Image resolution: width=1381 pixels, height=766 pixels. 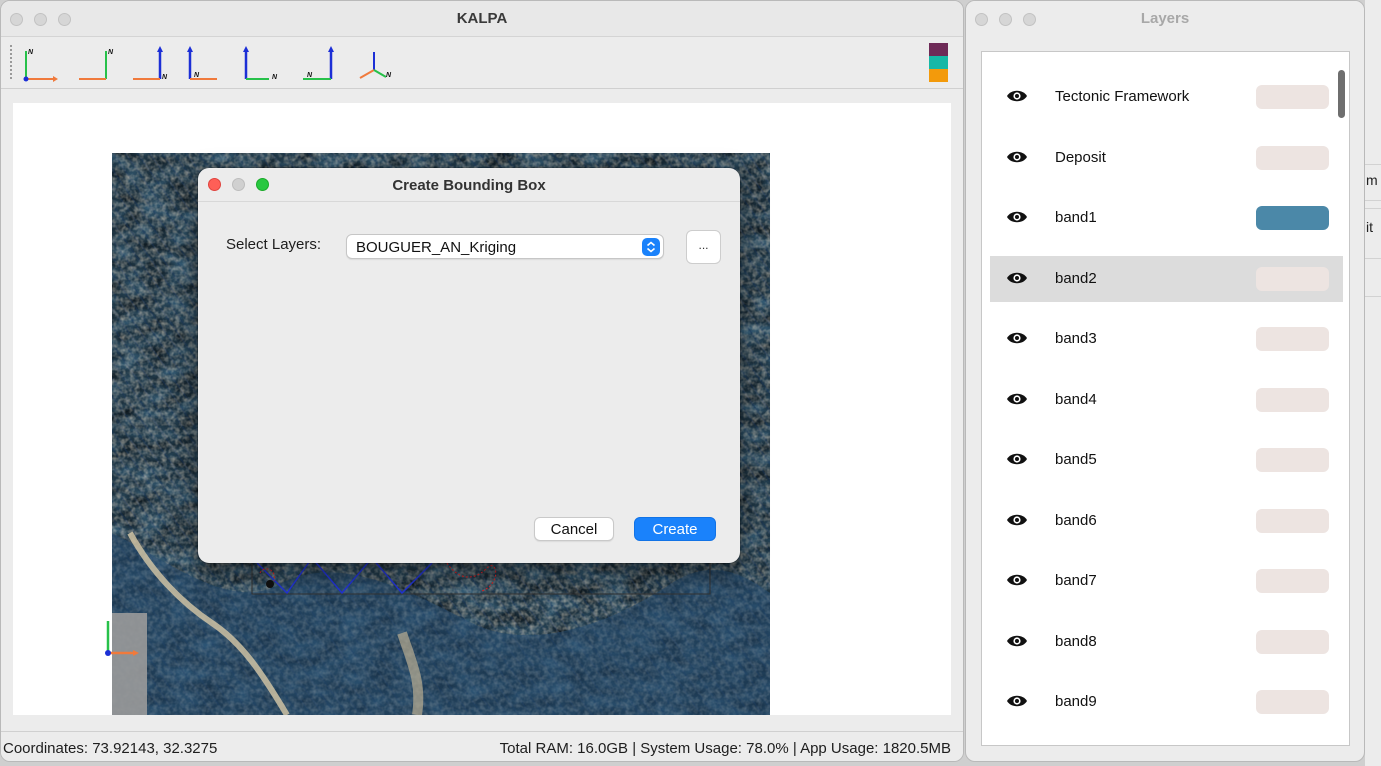 I want to click on swatch-purple, so click(x=938, y=49).